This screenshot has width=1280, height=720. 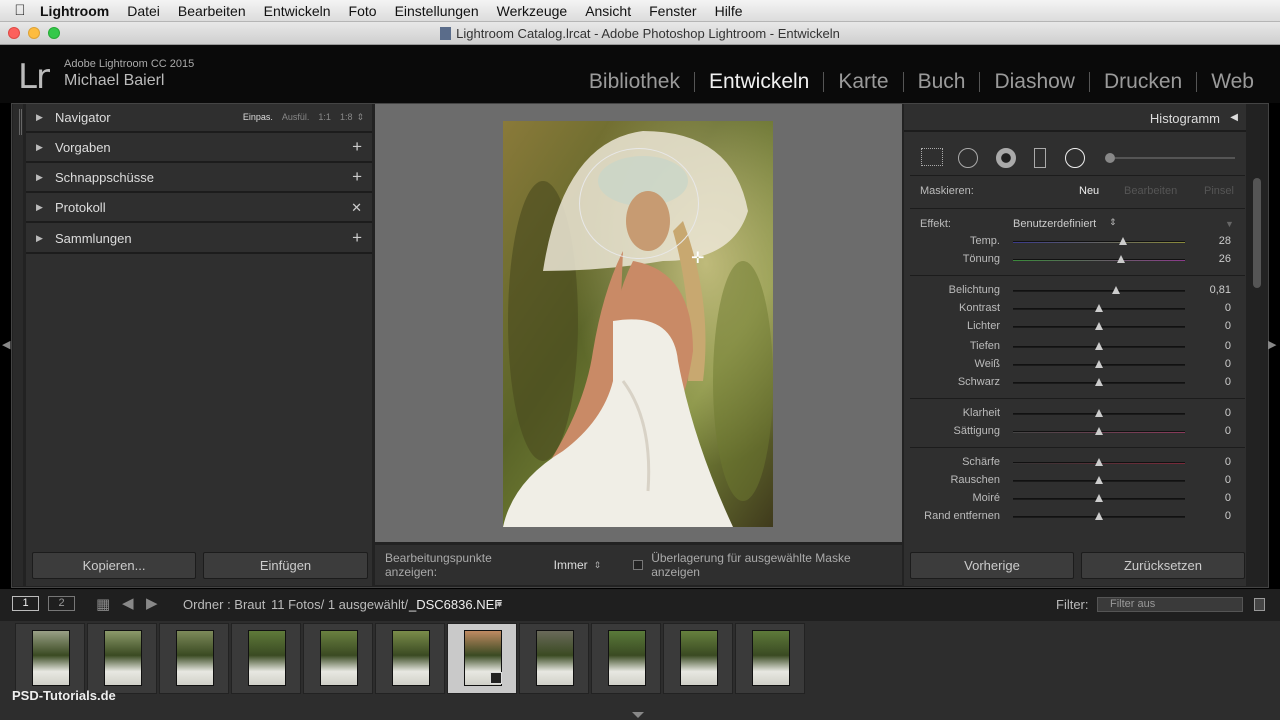 What do you see at coordinates (1232, 82) in the screenshot?
I see `module-web: Web` at bounding box center [1232, 82].